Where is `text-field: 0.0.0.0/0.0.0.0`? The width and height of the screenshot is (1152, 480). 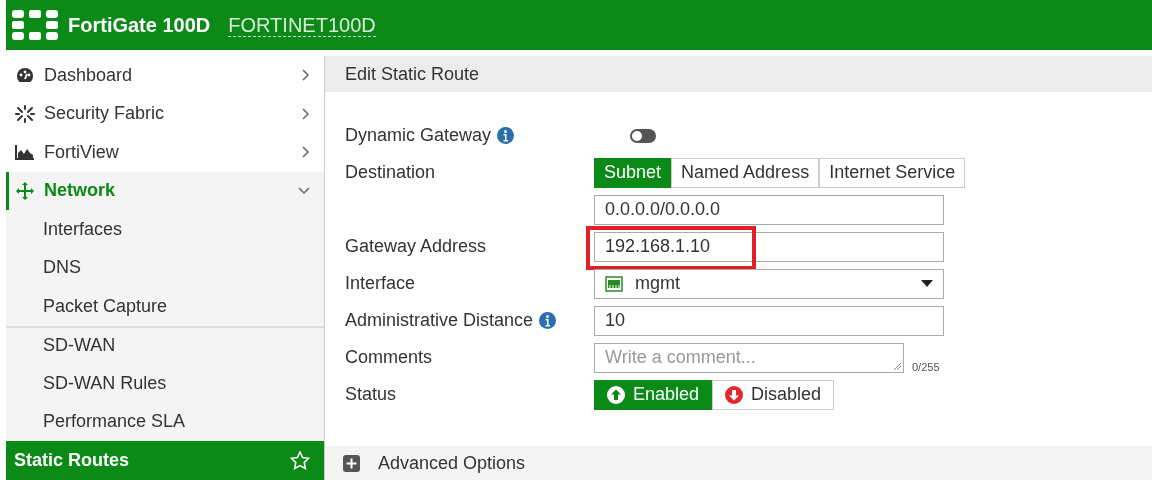
text-field: 0.0.0.0/0.0.0.0 is located at coordinates (769, 209).